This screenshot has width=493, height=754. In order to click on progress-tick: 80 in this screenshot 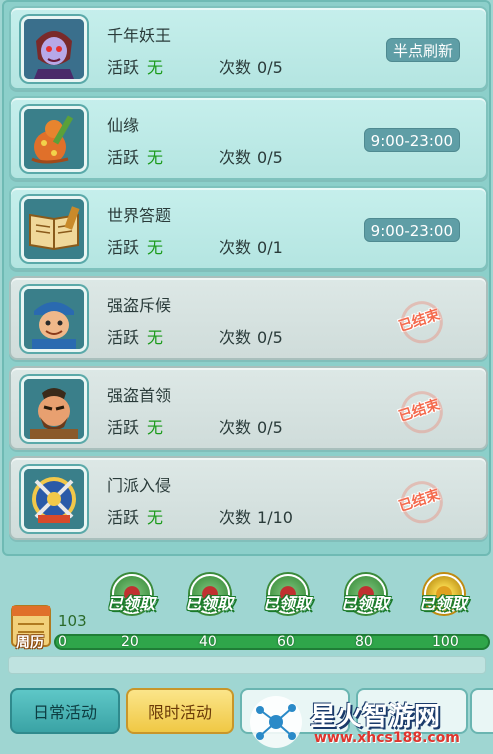, I will do `click(364, 642)`.